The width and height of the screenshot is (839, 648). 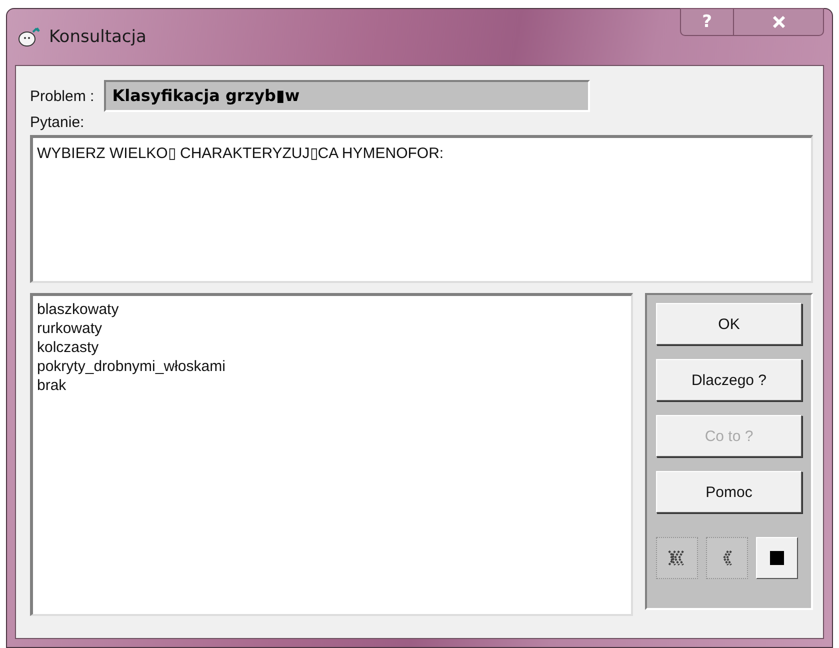 I want to click on sheep-icon, so click(x=29, y=37).